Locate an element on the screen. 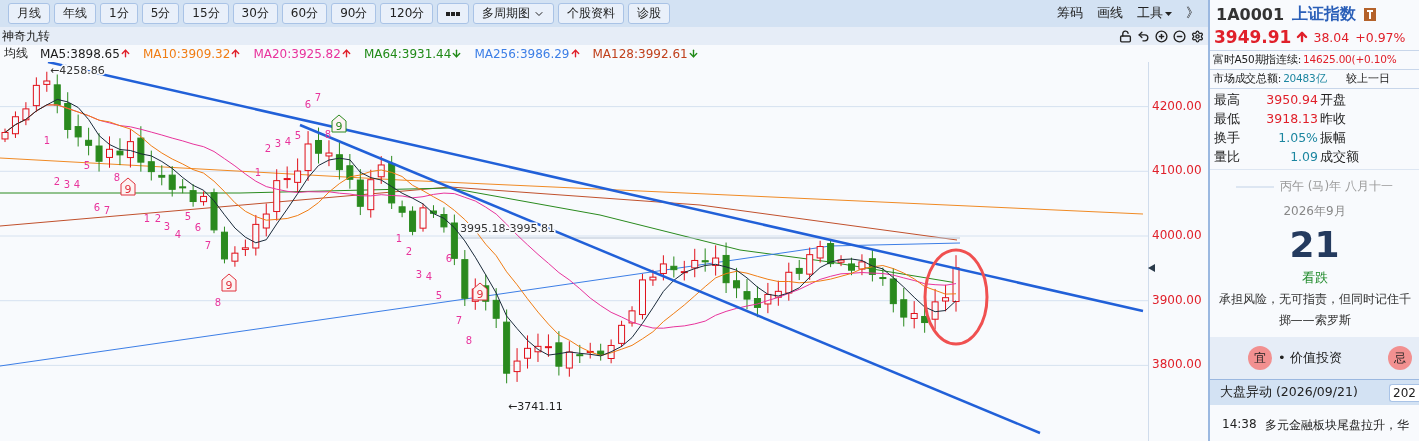 The width and height of the screenshot is (1419, 441). stat-value: 3950.94 is located at coordinates (1291, 100).